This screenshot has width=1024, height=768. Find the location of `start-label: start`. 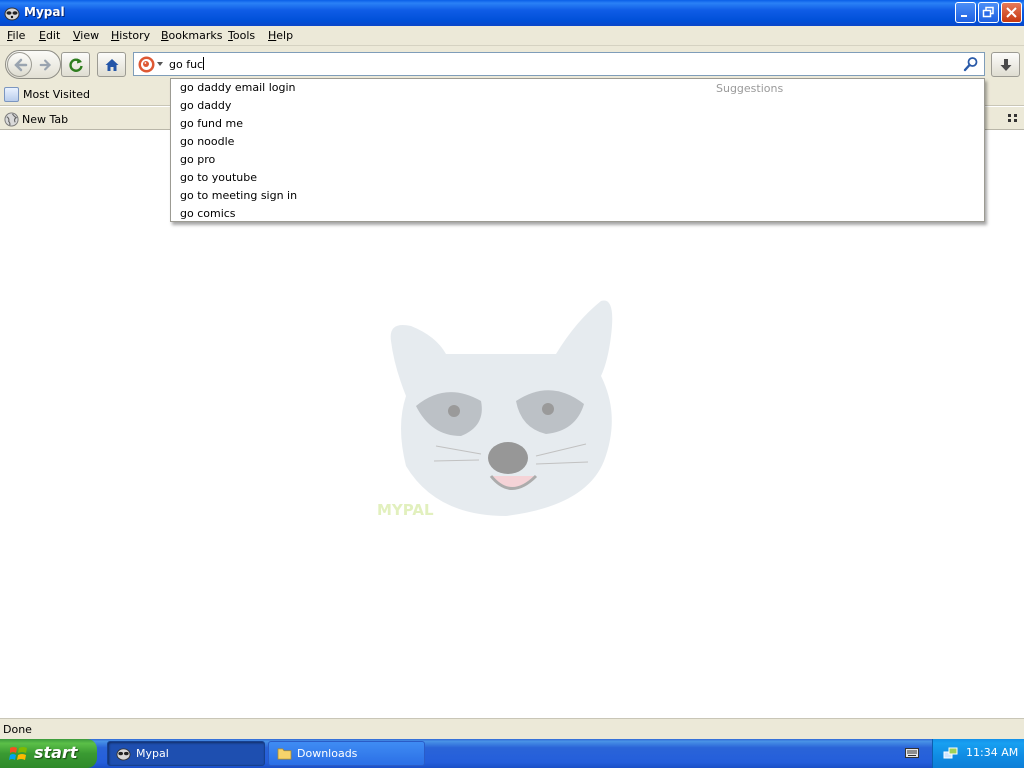

start-label: start is located at coordinates (56, 752).